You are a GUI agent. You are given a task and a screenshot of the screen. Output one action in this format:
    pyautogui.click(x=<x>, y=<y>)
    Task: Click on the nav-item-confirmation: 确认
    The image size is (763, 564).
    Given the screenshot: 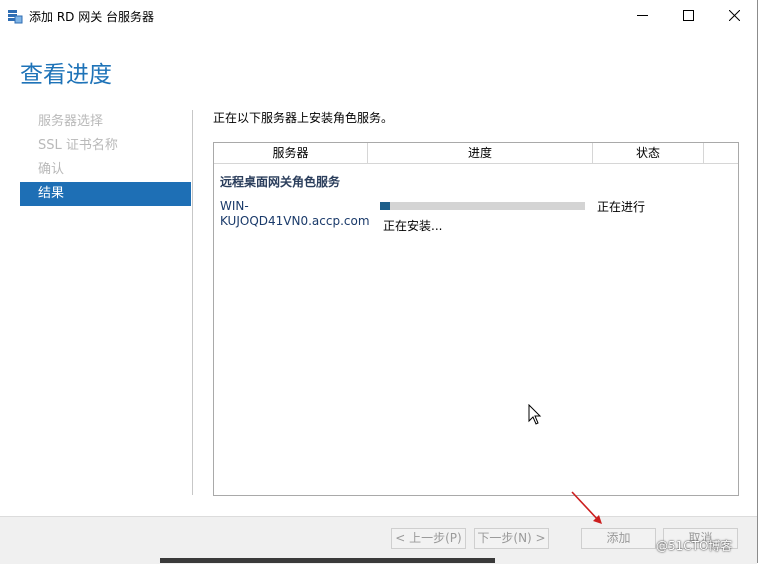 What is the action you would take?
    pyautogui.click(x=105, y=170)
    